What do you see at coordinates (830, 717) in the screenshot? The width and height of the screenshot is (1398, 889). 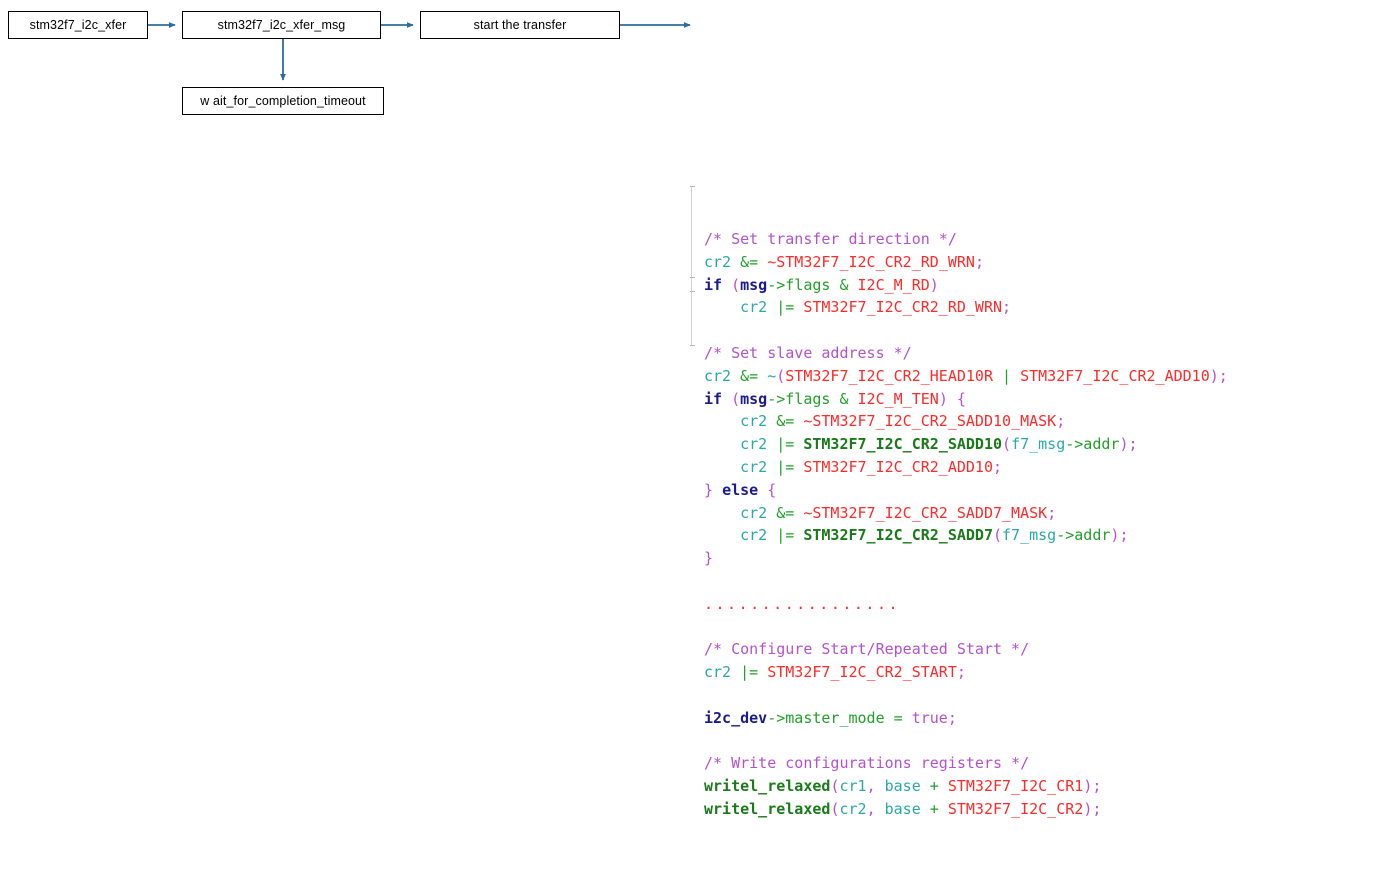 I see `code-line: i2c_dev->master_mode = true;` at bounding box center [830, 717].